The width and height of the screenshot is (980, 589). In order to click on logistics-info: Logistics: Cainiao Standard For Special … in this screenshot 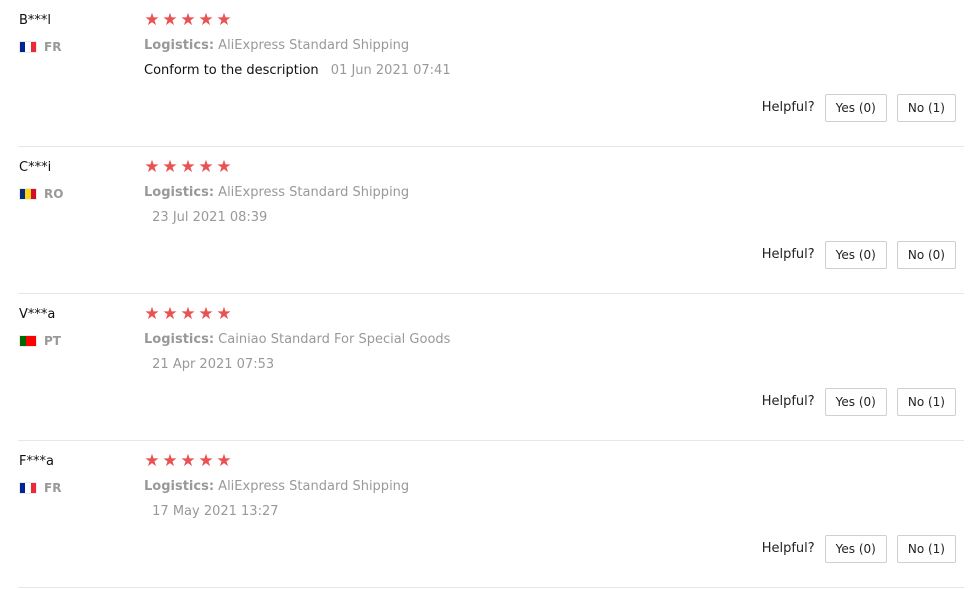, I will do `click(297, 340)`.